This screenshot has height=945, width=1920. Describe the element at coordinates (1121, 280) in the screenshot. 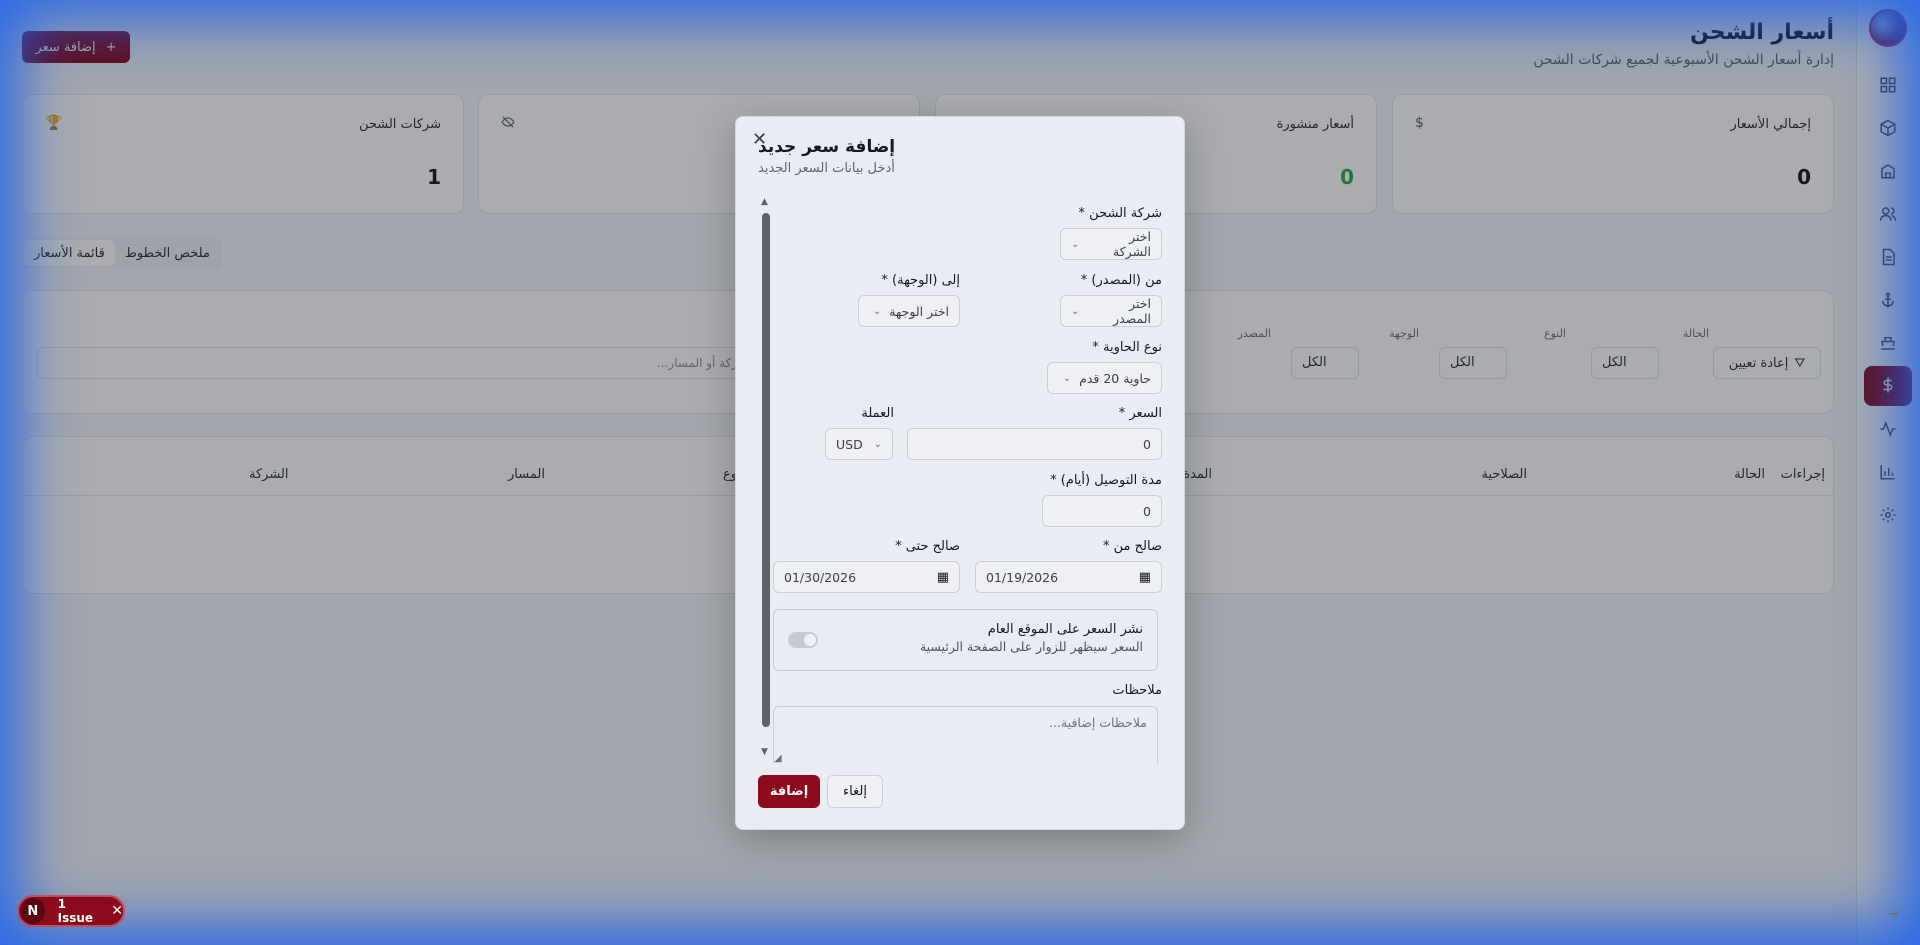

I see `from-label: من (المصدر) *` at that location.